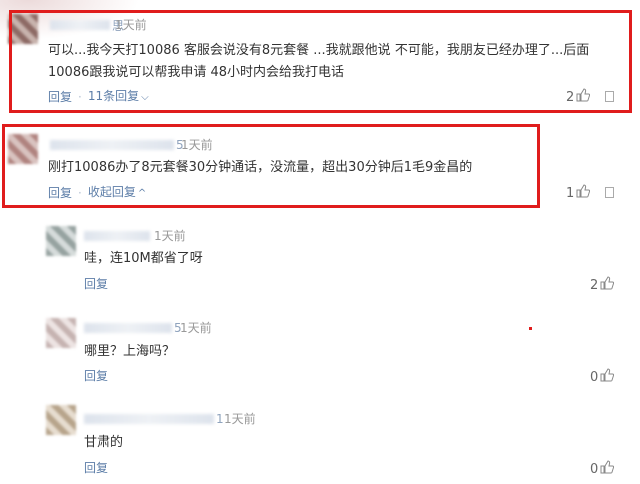 The width and height of the screenshot is (640, 484). I want to click on comment-text: 哇，连10M都省了呀, so click(143, 258).